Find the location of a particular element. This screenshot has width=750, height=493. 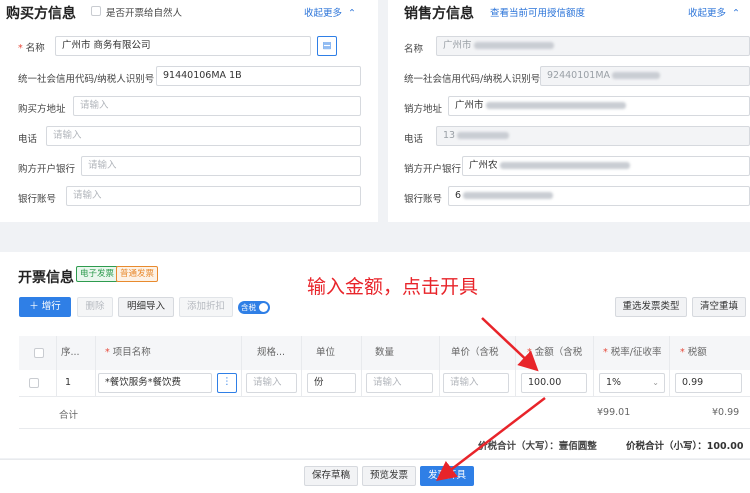

seller-phone-label: 电话 is located at coordinates (414, 139).